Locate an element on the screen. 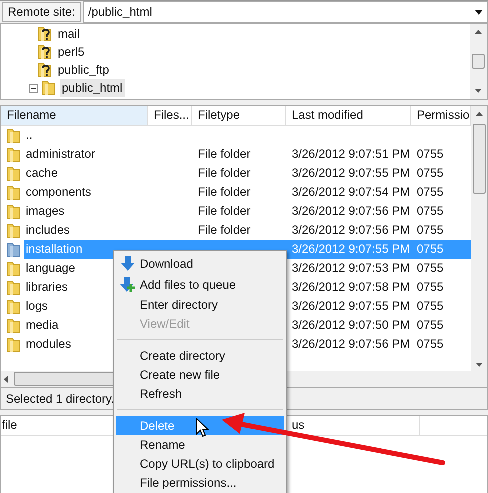 The height and width of the screenshot is (493, 488). table-cell: 3/26/2012 9:07:58 PM is located at coordinates (351, 287).